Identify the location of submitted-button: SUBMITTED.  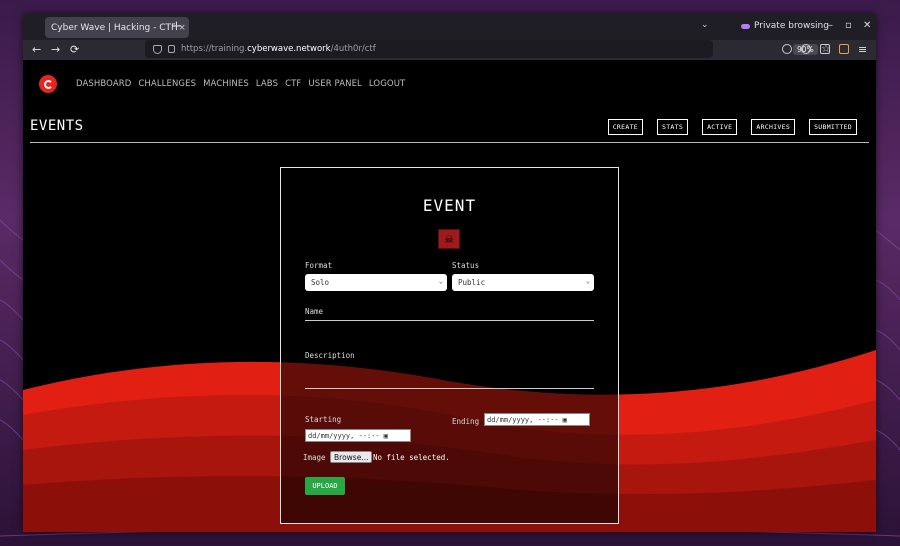
(833, 127).